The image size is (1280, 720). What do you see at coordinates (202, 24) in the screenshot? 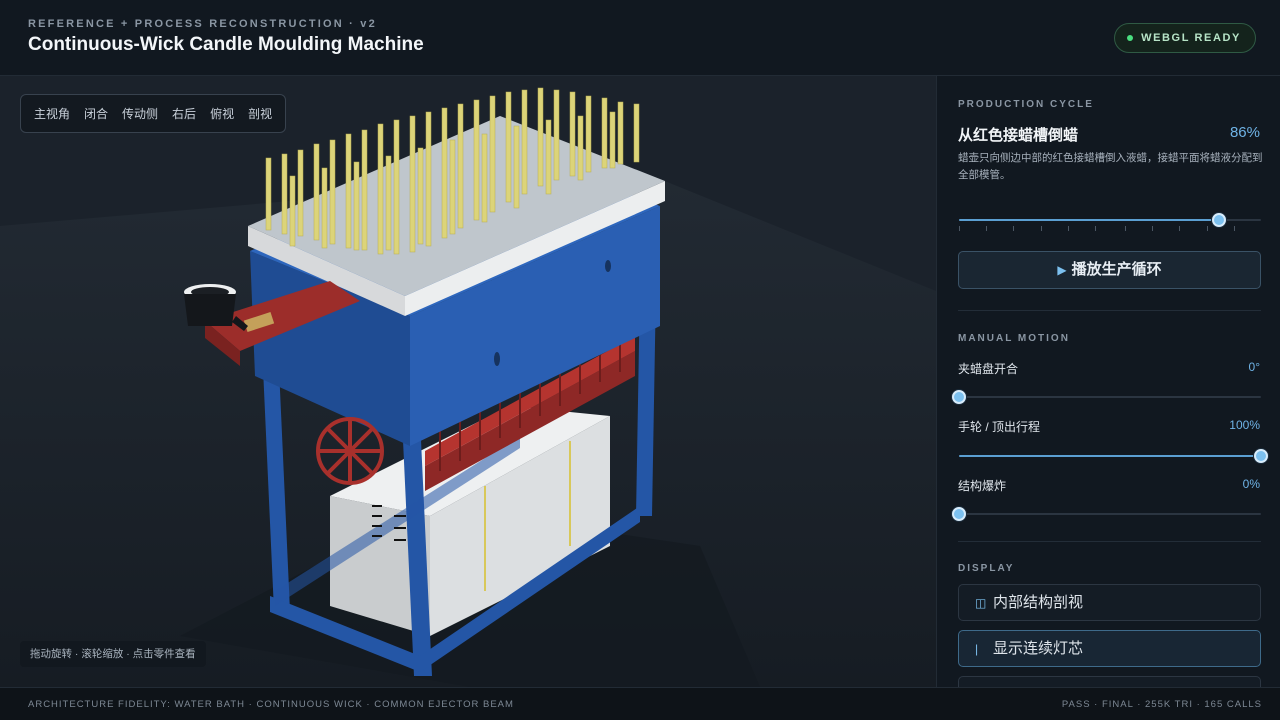
I see `page-kicker: REFERENCE + PROCESS RECONSTRUCTION · v2` at bounding box center [202, 24].